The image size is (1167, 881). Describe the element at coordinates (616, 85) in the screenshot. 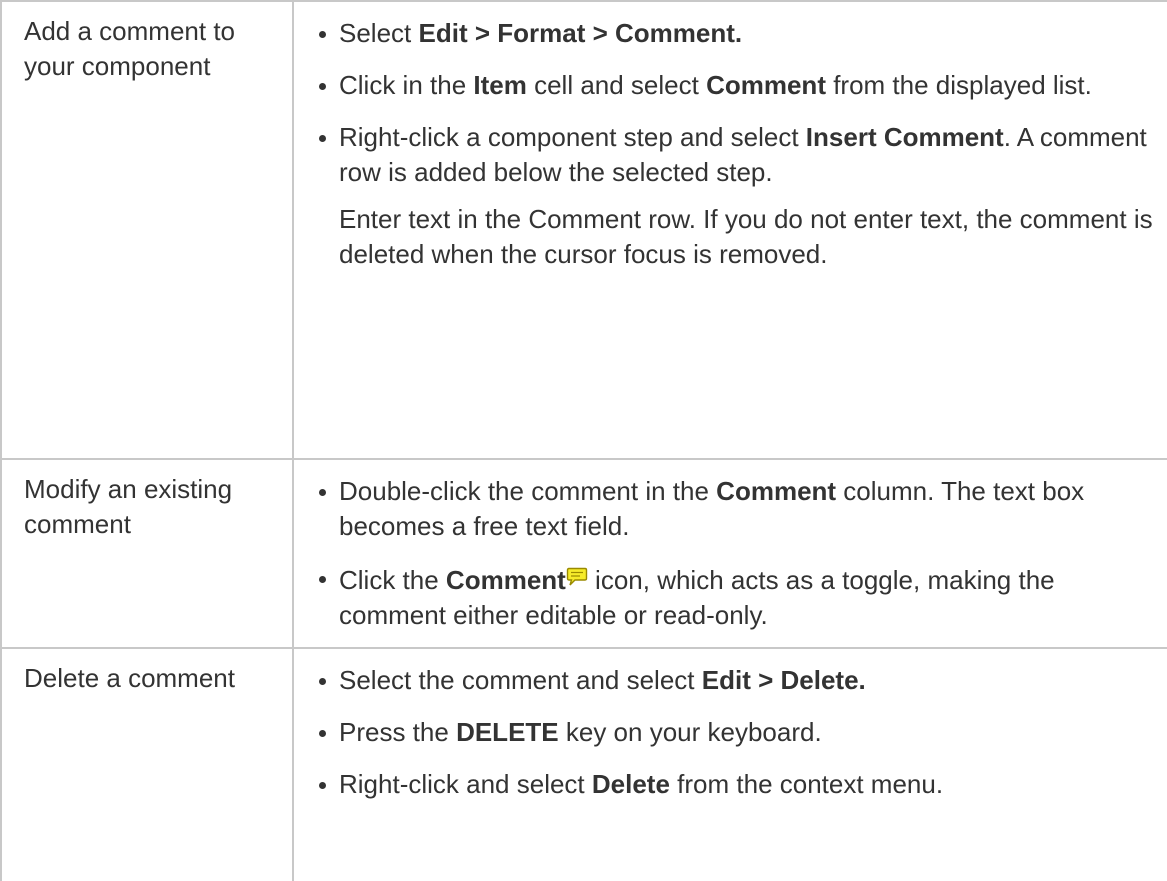

I see `step-text: cell and select` at that location.